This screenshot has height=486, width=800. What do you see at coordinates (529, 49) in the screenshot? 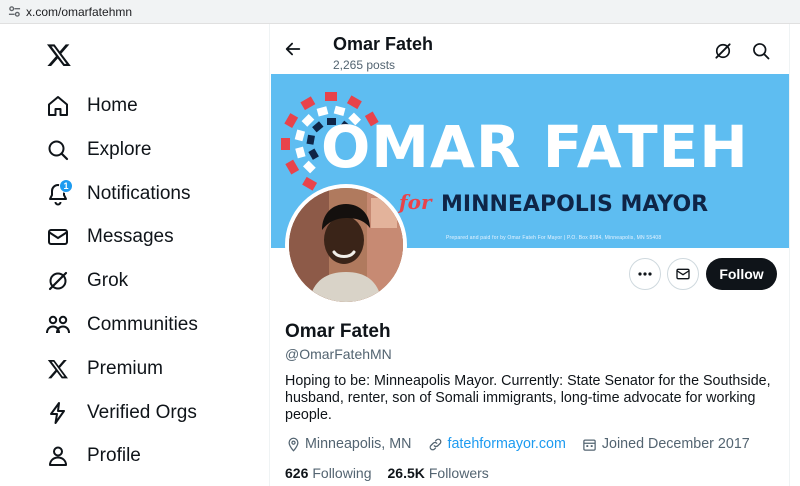
I see `profile-header: Omar Fateh 2,265 posts` at bounding box center [529, 49].